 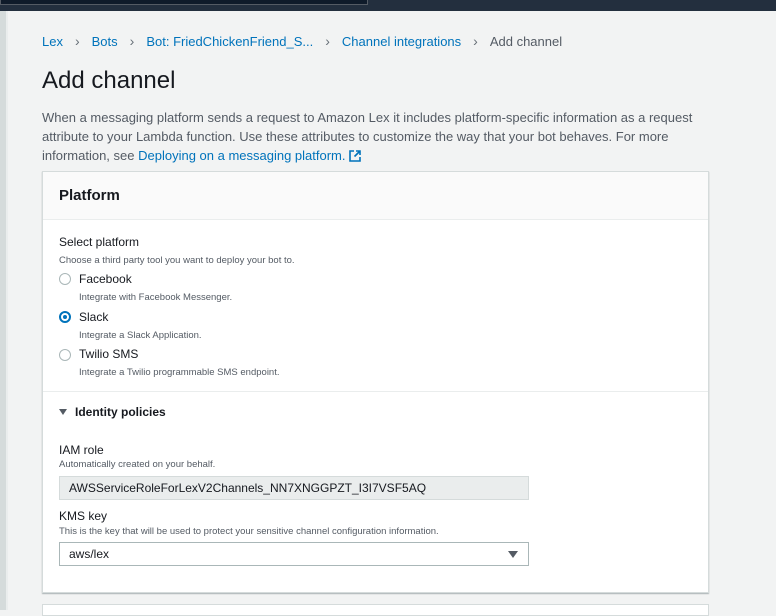 I want to click on kms-key-value: aws/lex, so click(x=89, y=554).